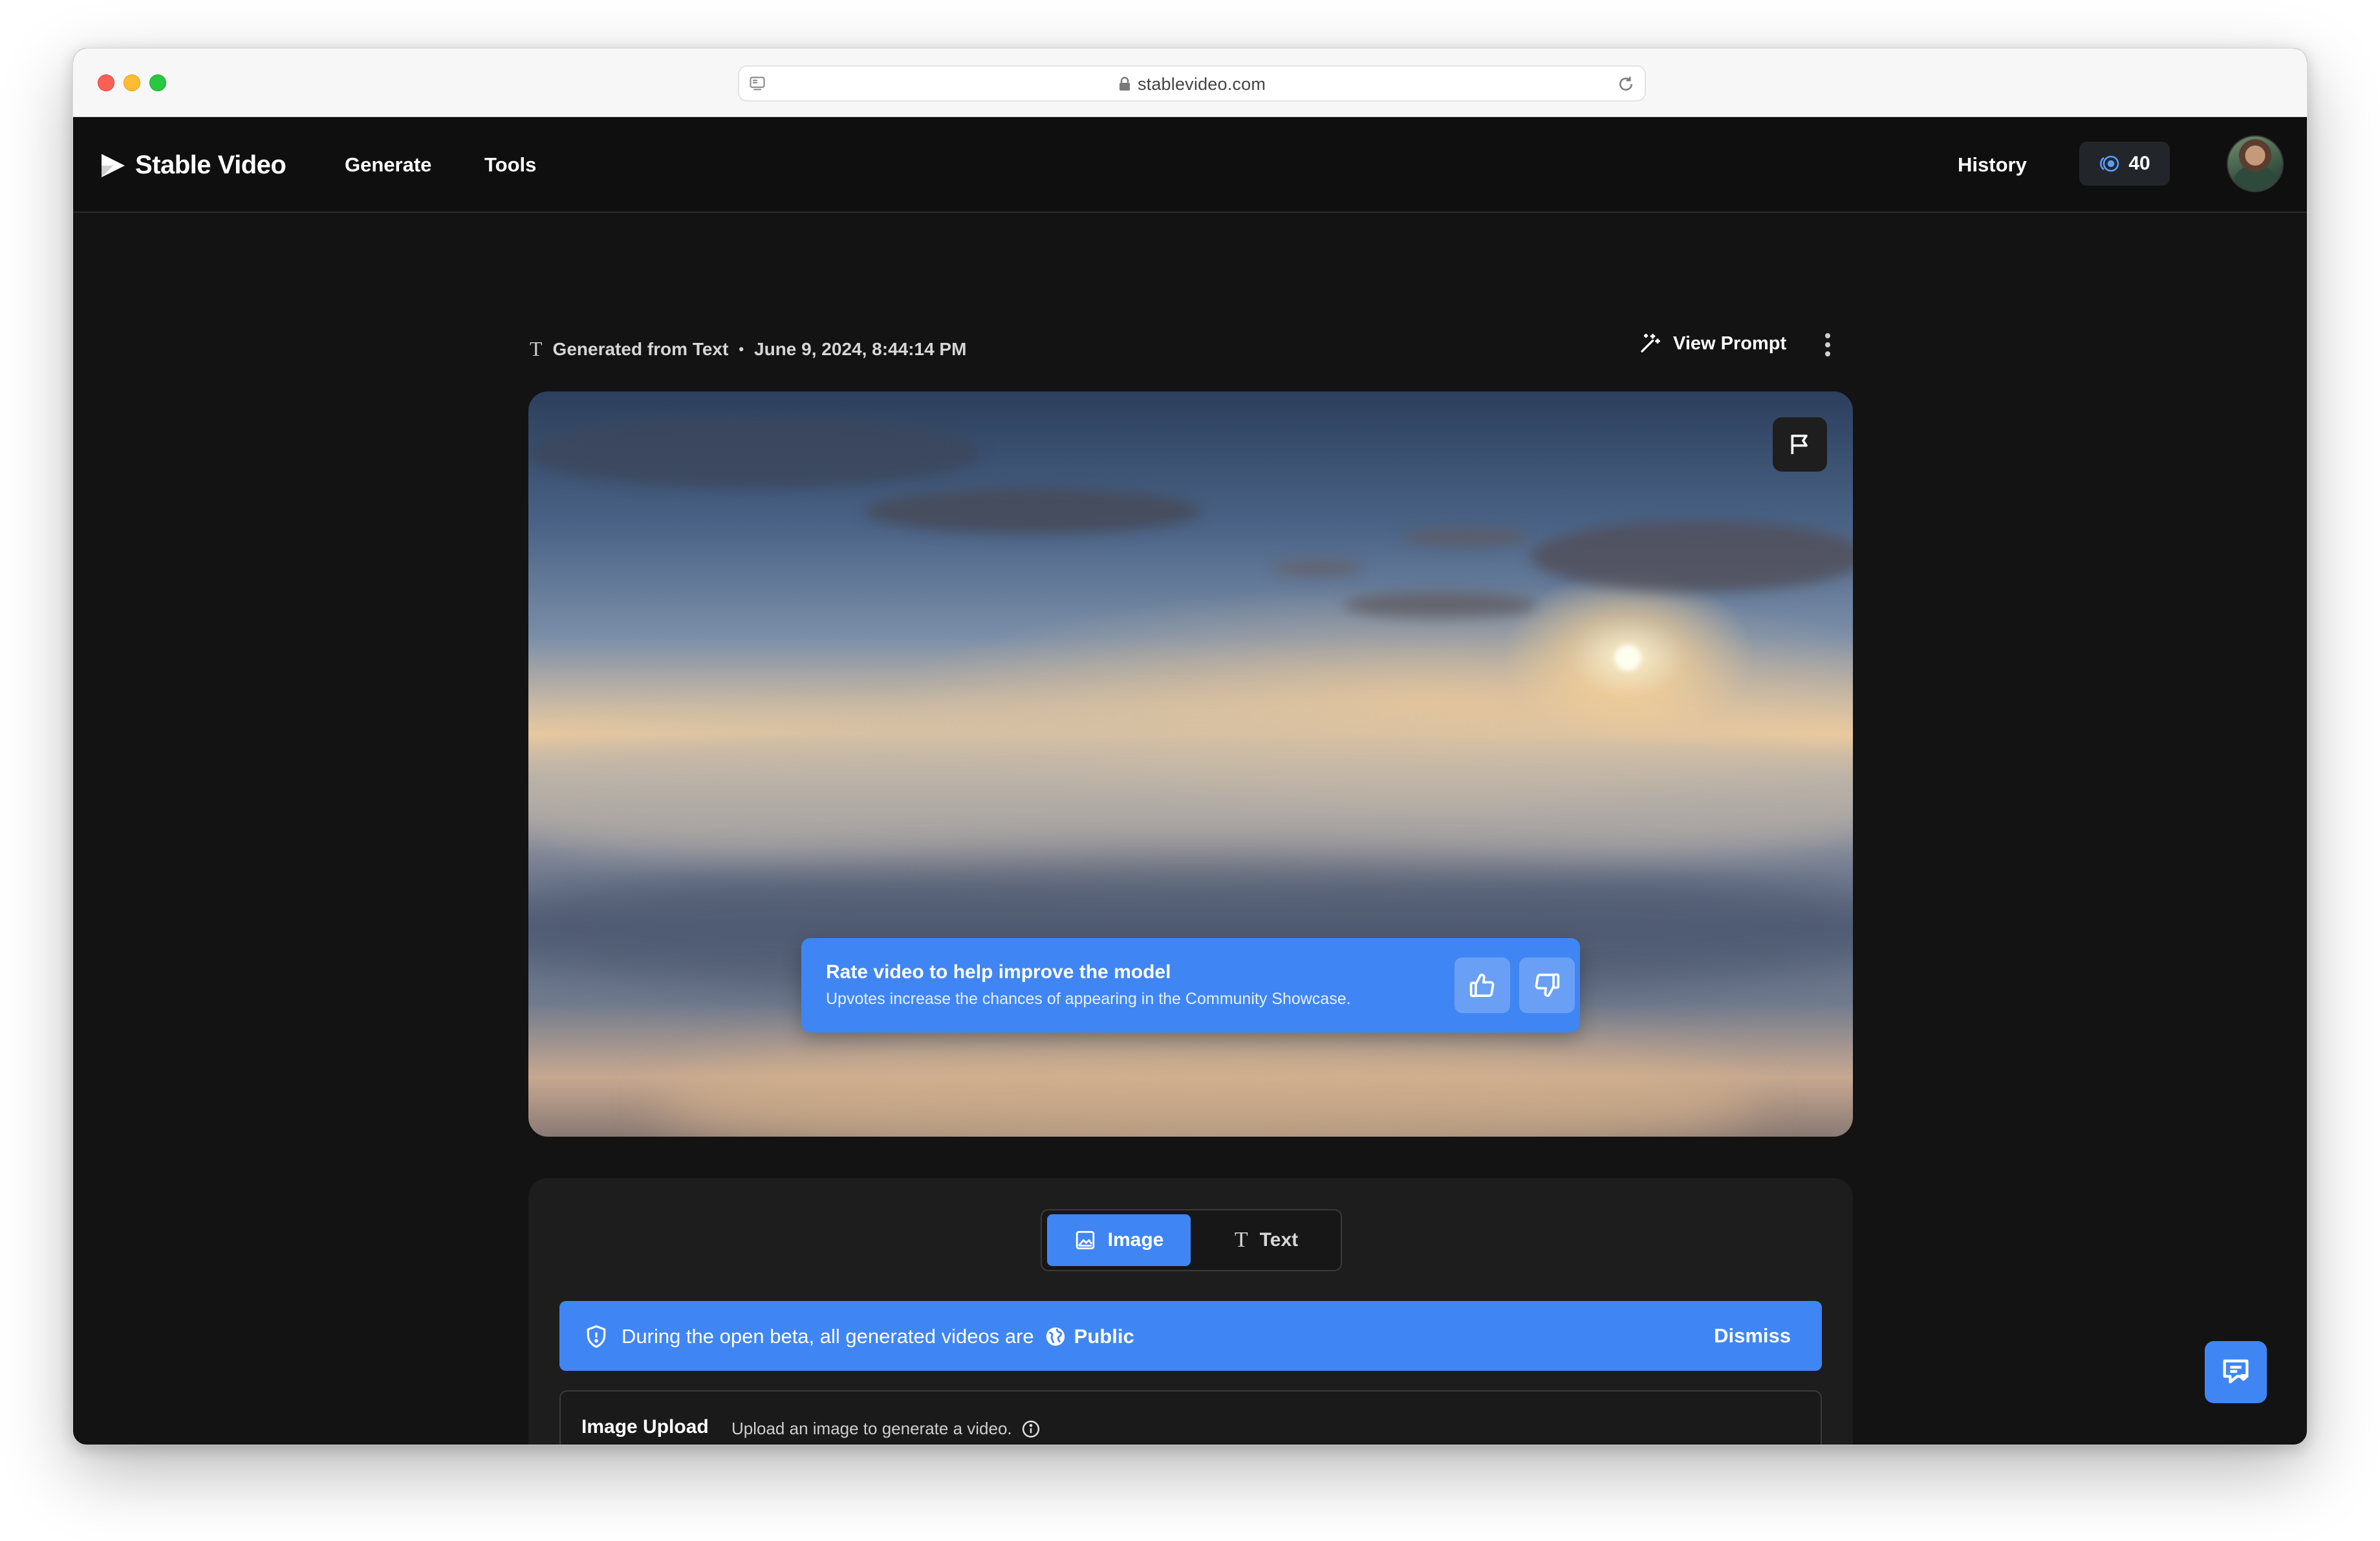 The height and width of the screenshot is (1541, 2380). Describe the element at coordinates (1752, 1336) in the screenshot. I see `dismiss-button: Dismiss` at that location.